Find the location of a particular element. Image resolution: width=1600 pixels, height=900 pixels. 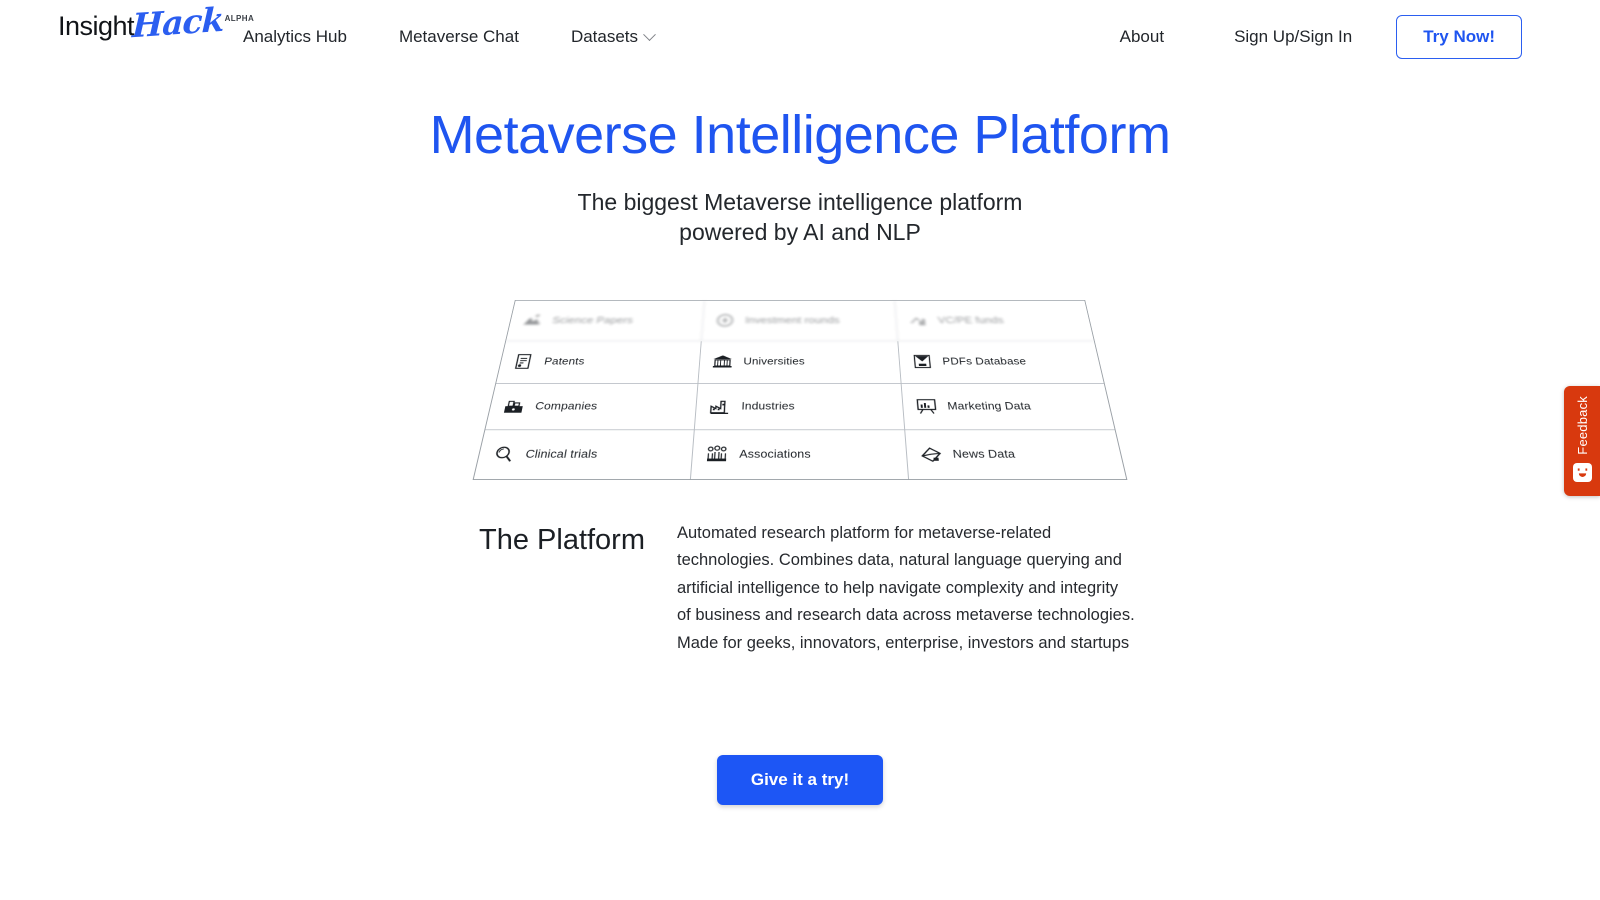

smiley-face-icon is located at coordinates (1582, 472).